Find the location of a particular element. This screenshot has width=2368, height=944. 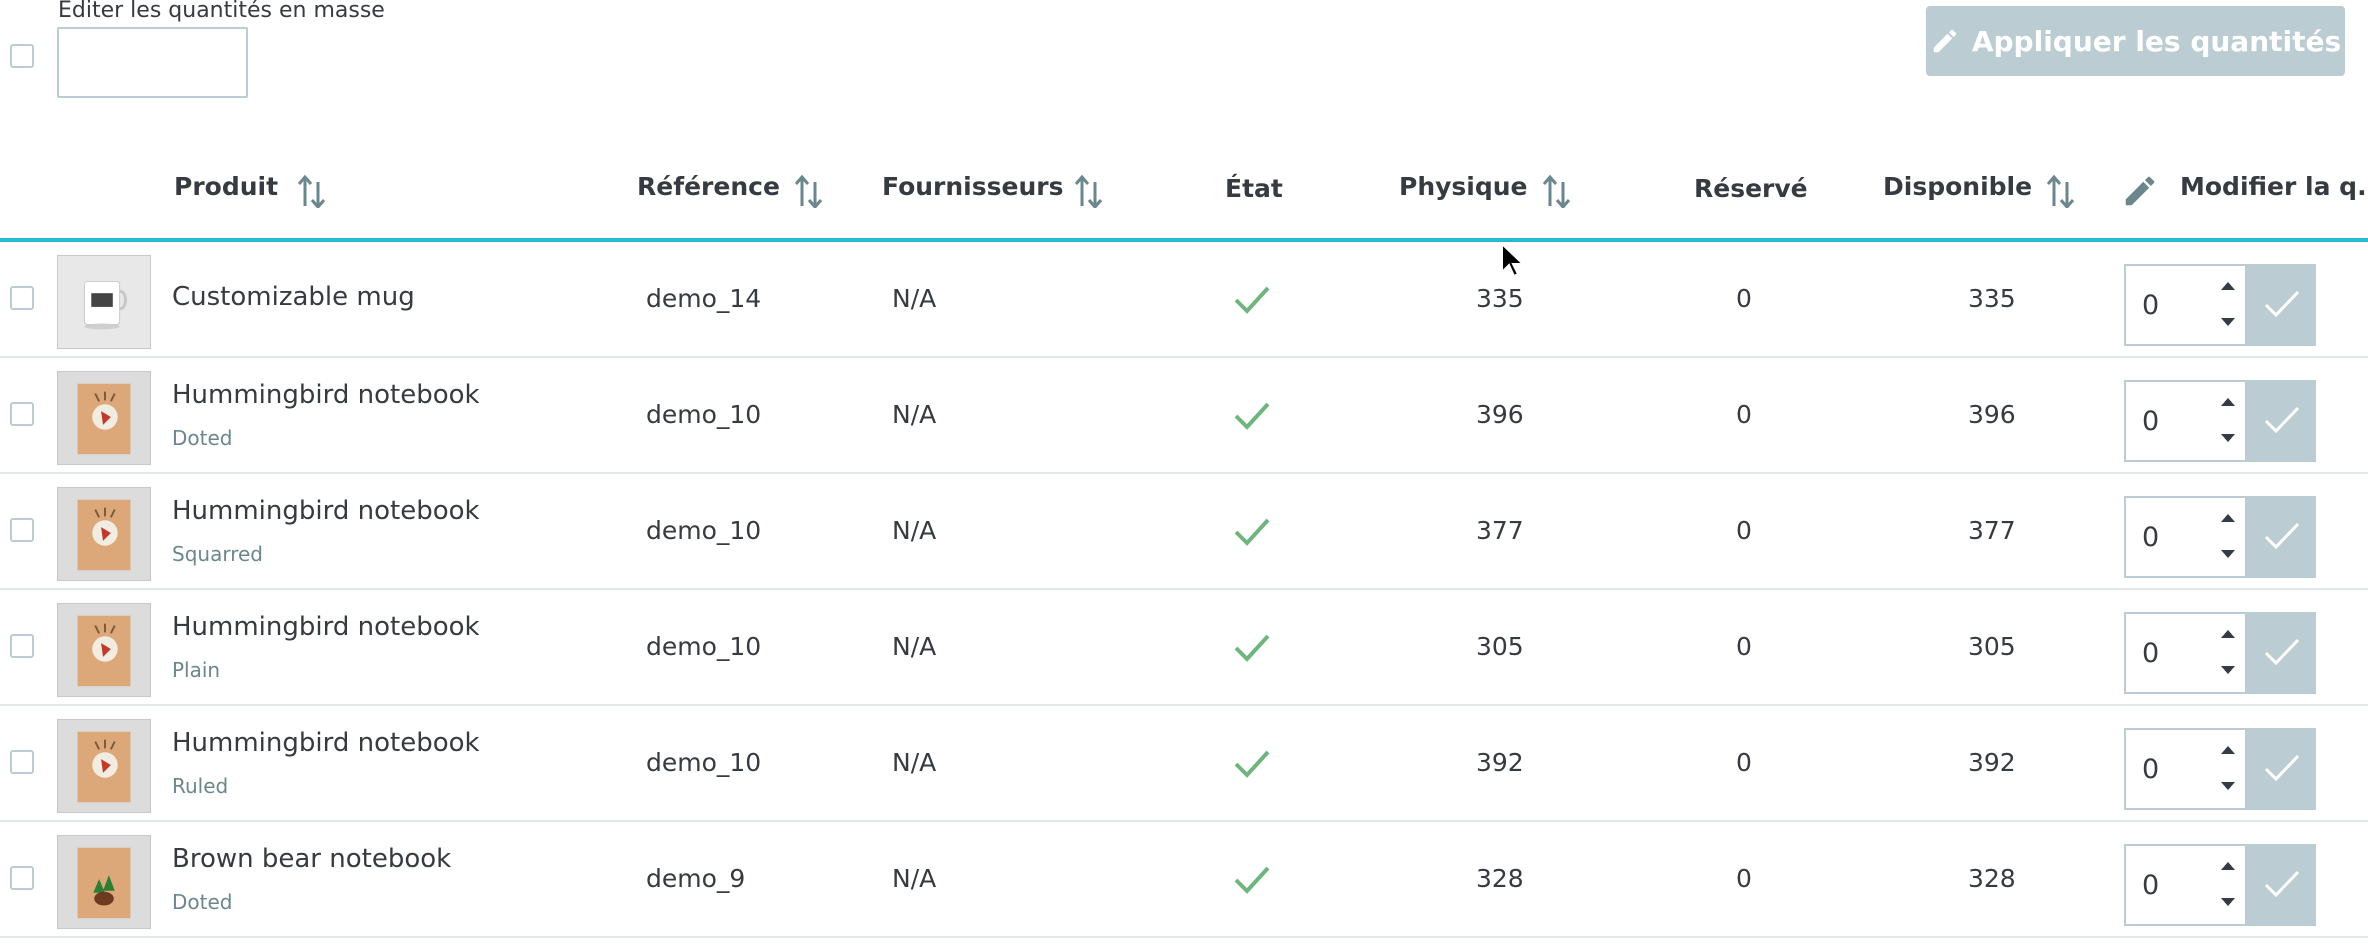

mouse-cursor-icon is located at coordinates (1512, 260).